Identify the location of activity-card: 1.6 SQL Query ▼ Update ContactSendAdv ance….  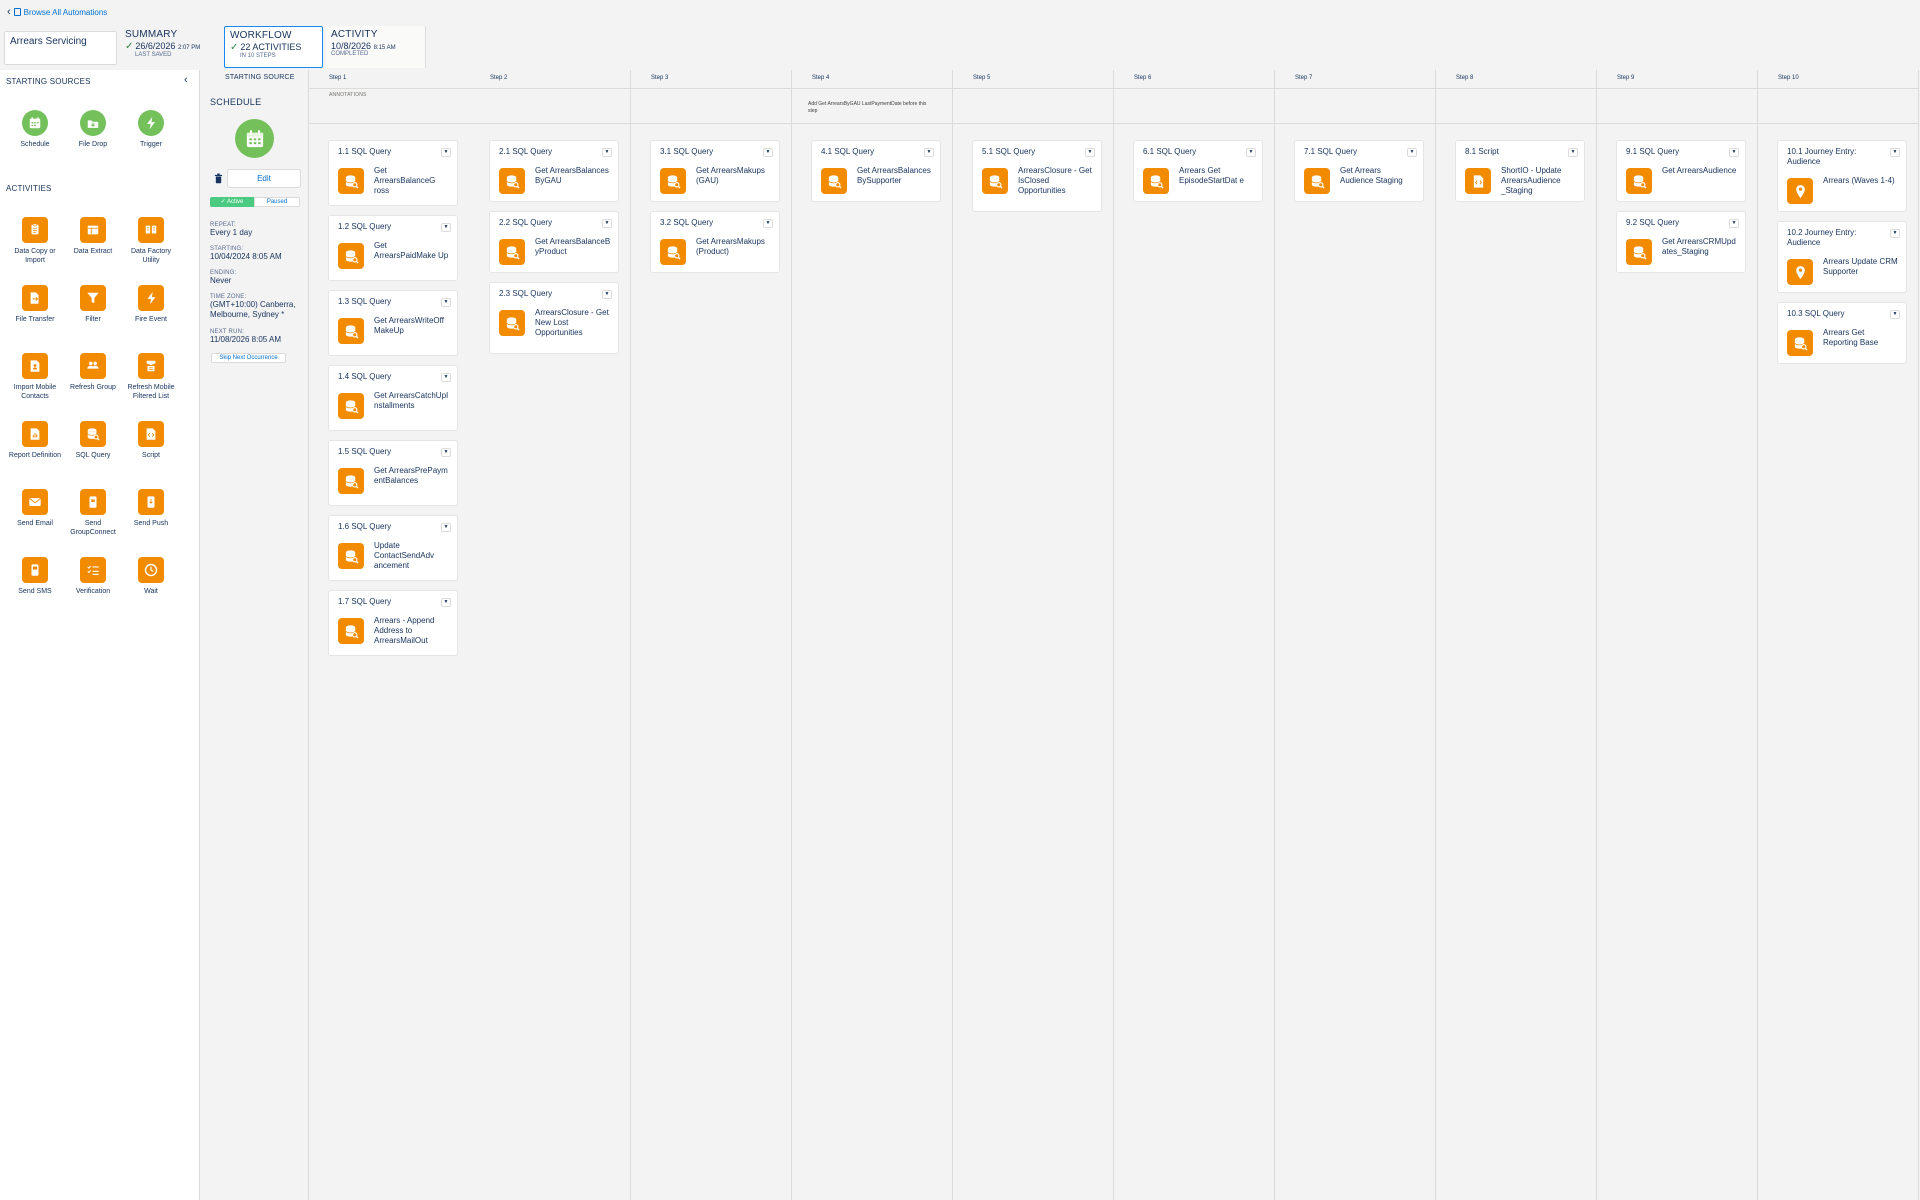
(393, 548).